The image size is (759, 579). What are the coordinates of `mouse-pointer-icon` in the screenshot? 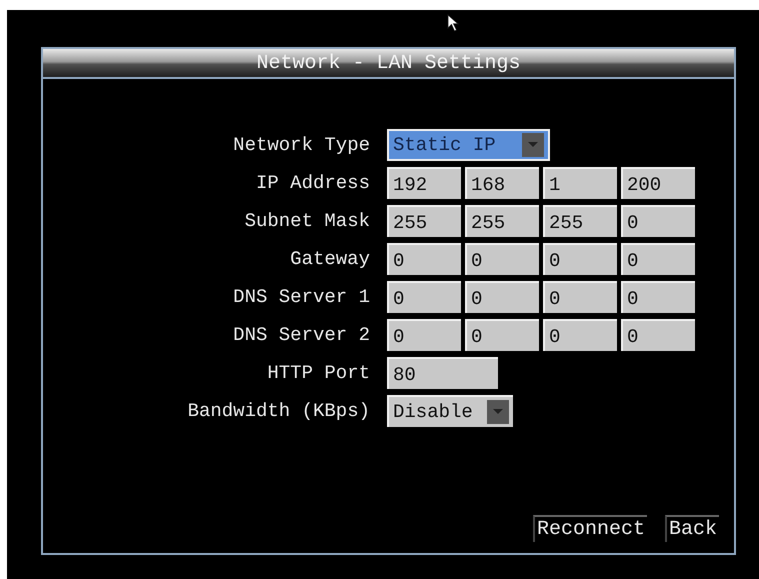 It's located at (454, 23).